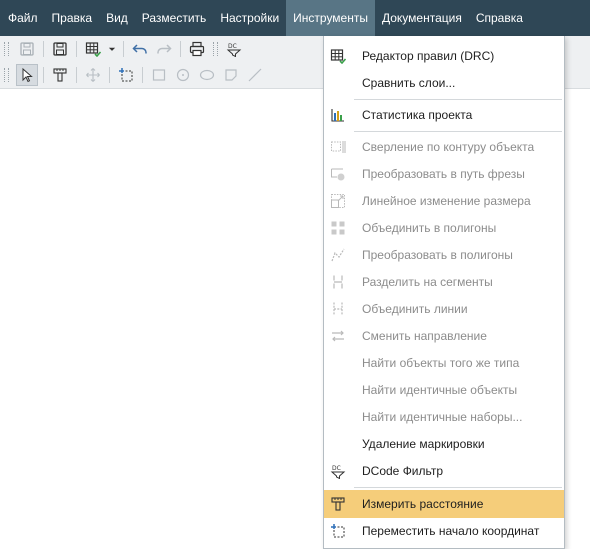 The image size is (590, 549). I want to click on save-all-icon, so click(60, 49).